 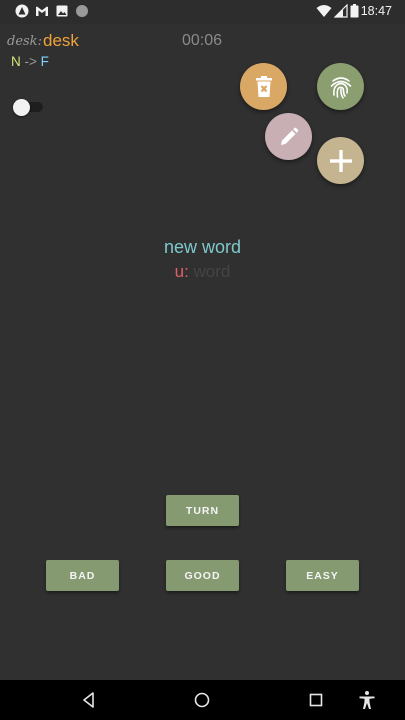 I want to click on translation-text: word, so click(x=212, y=271).